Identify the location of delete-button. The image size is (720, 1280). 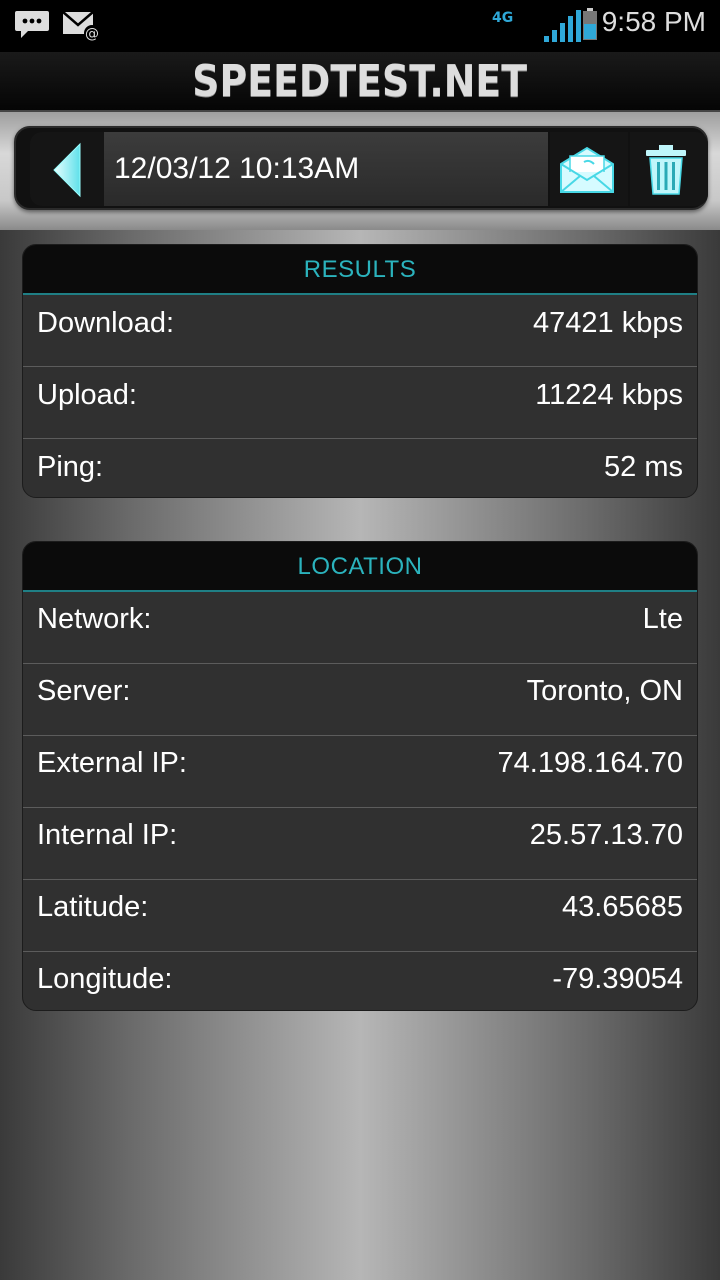
(669, 169).